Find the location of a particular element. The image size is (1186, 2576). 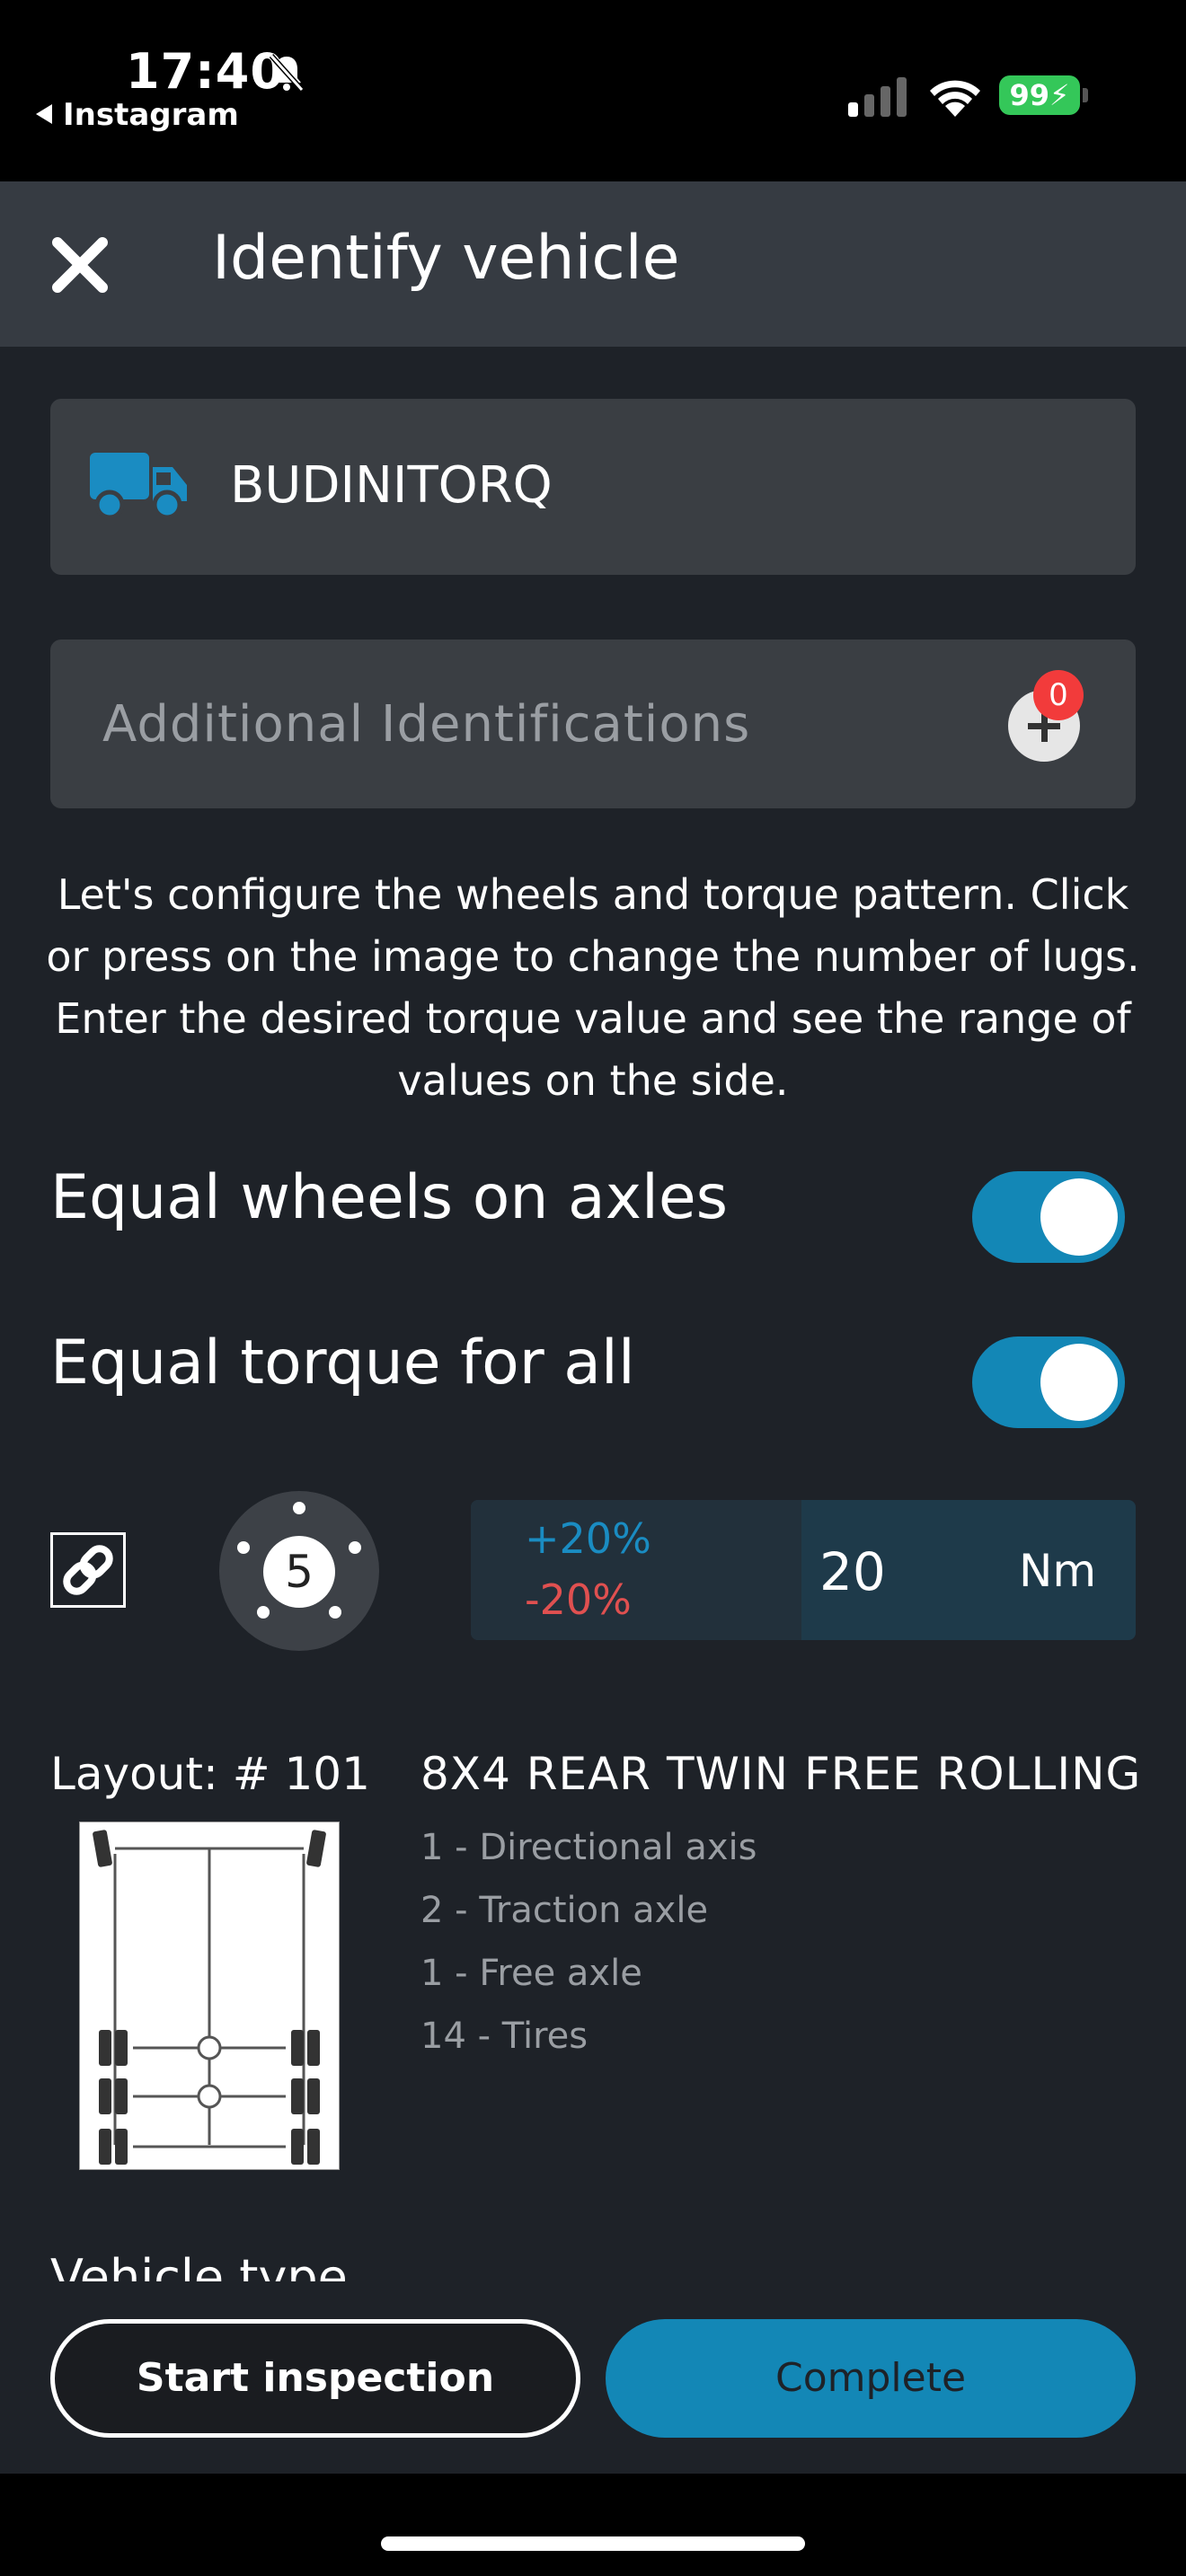

back-arrow-icon is located at coordinates (44, 113).